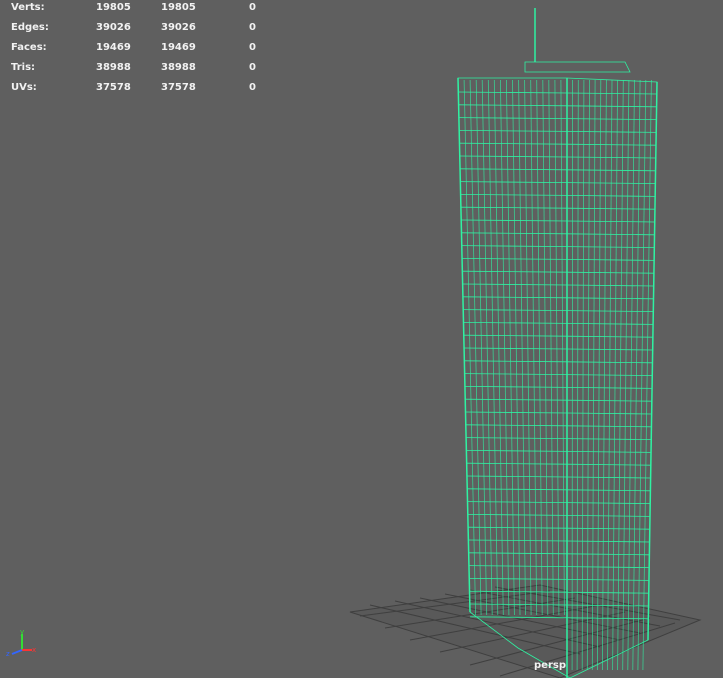 Image resolution: width=723 pixels, height=678 pixels. Describe the element at coordinates (141, 31) in the screenshot. I see `hud-row: Edges: 39026 39026 0` at that location.